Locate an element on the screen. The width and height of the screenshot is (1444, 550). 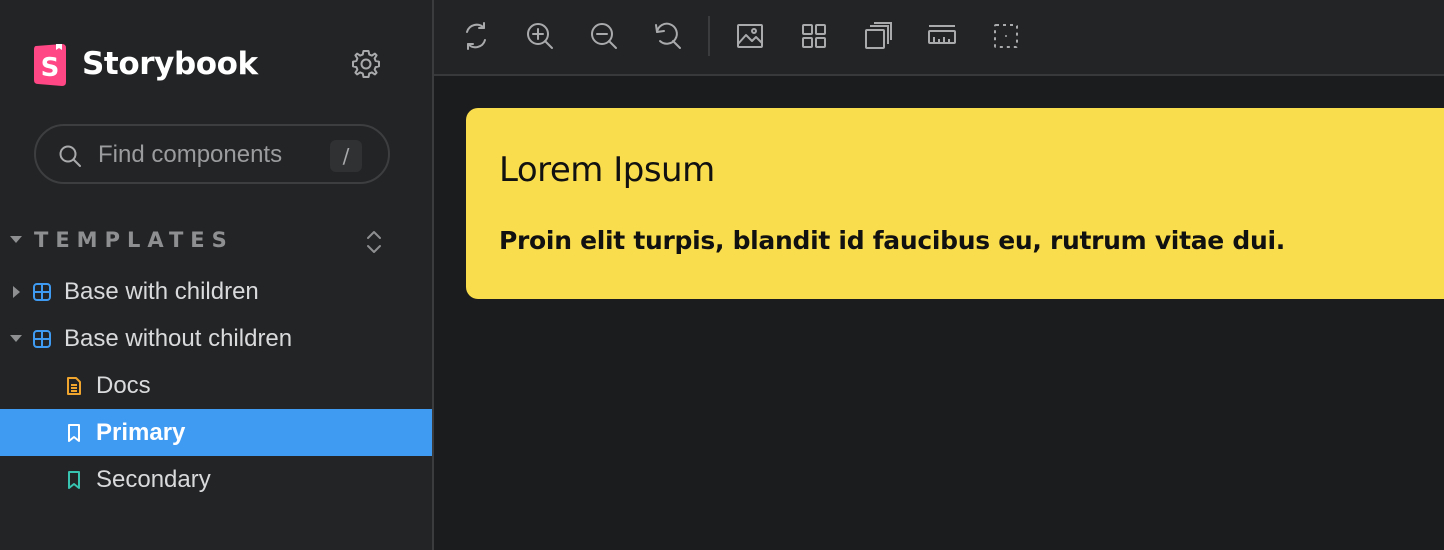
svg-text: S is located at coordinates (50, 68).